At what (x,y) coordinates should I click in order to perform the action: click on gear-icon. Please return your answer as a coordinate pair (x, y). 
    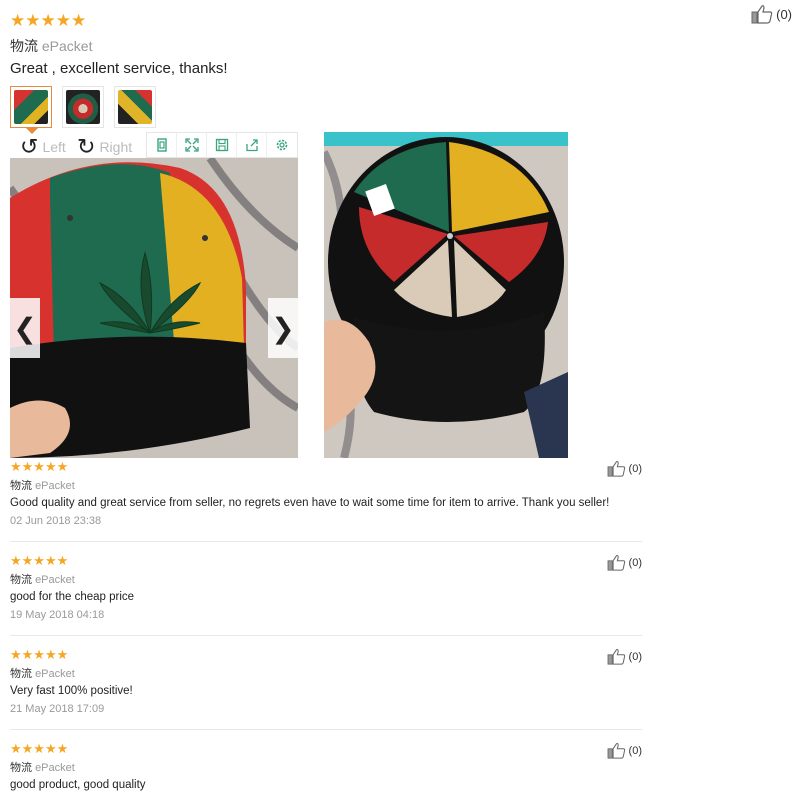
    Looking at the image, I should click on (282, 145).